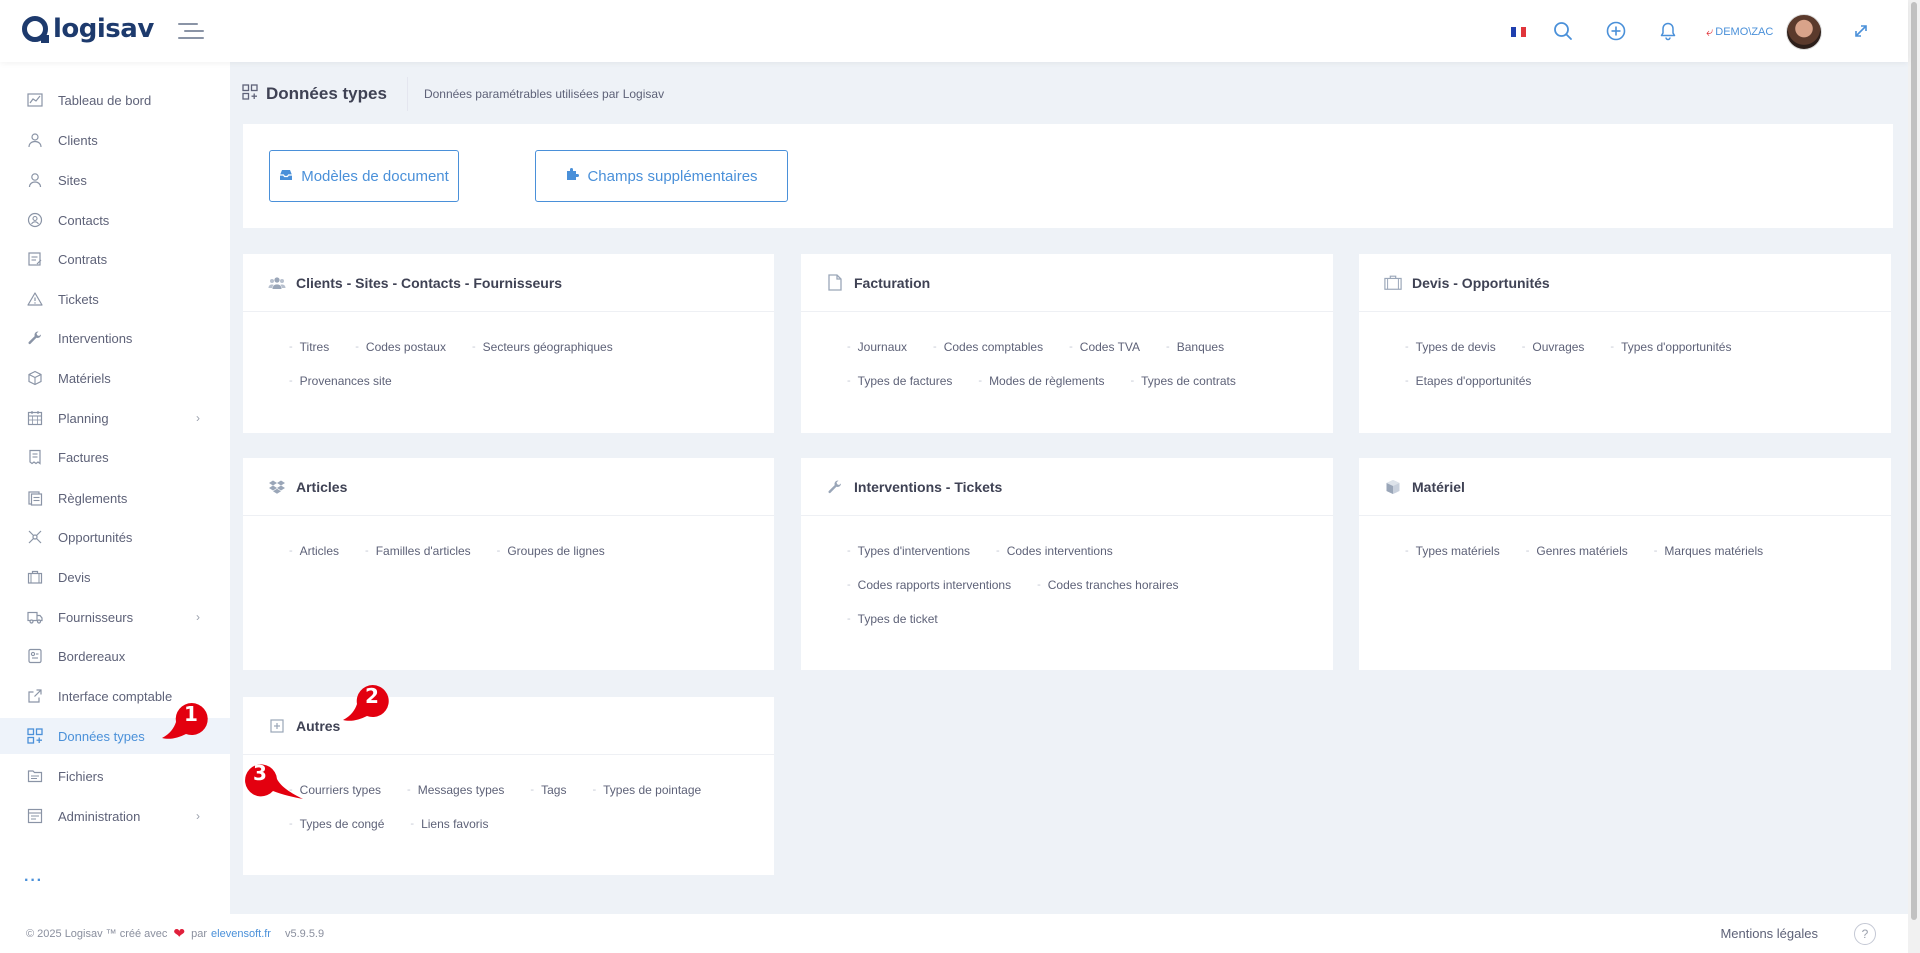  I want to click on scrollbar-thumb, so click(1914, 461).